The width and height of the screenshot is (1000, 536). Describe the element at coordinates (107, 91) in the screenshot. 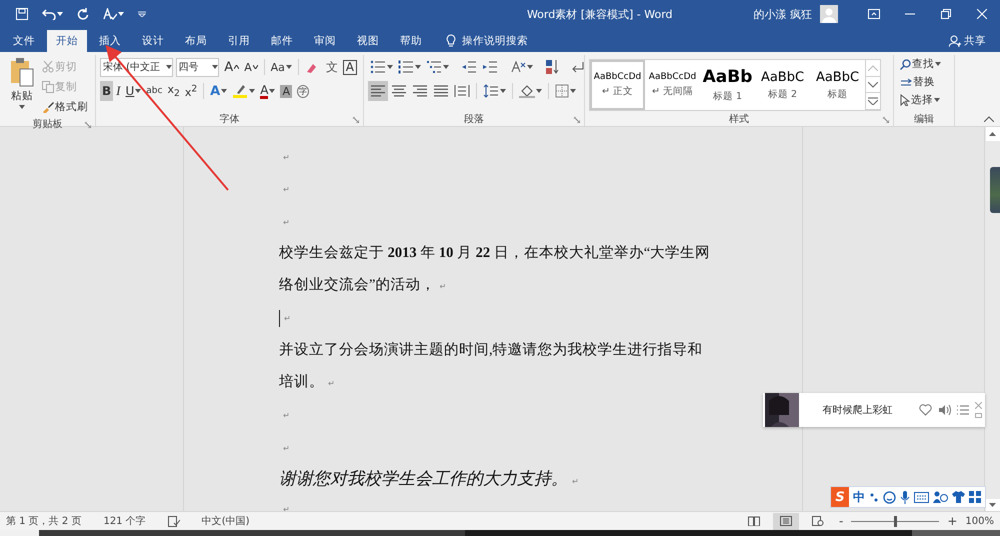

I see `bold-button: B` at that location.